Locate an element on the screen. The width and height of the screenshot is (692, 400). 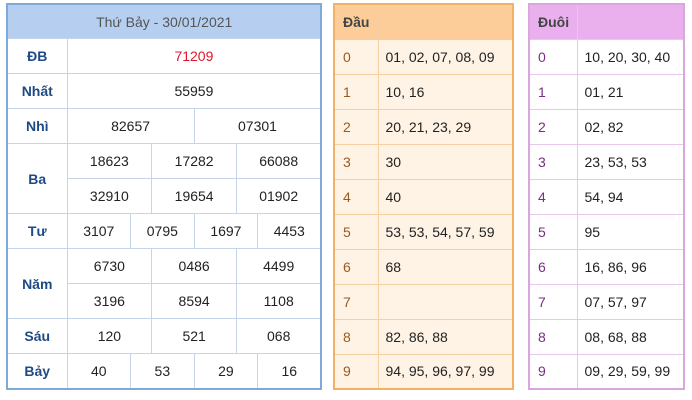
prize-value-nam: 0486 is located at coordinates (194, 266).